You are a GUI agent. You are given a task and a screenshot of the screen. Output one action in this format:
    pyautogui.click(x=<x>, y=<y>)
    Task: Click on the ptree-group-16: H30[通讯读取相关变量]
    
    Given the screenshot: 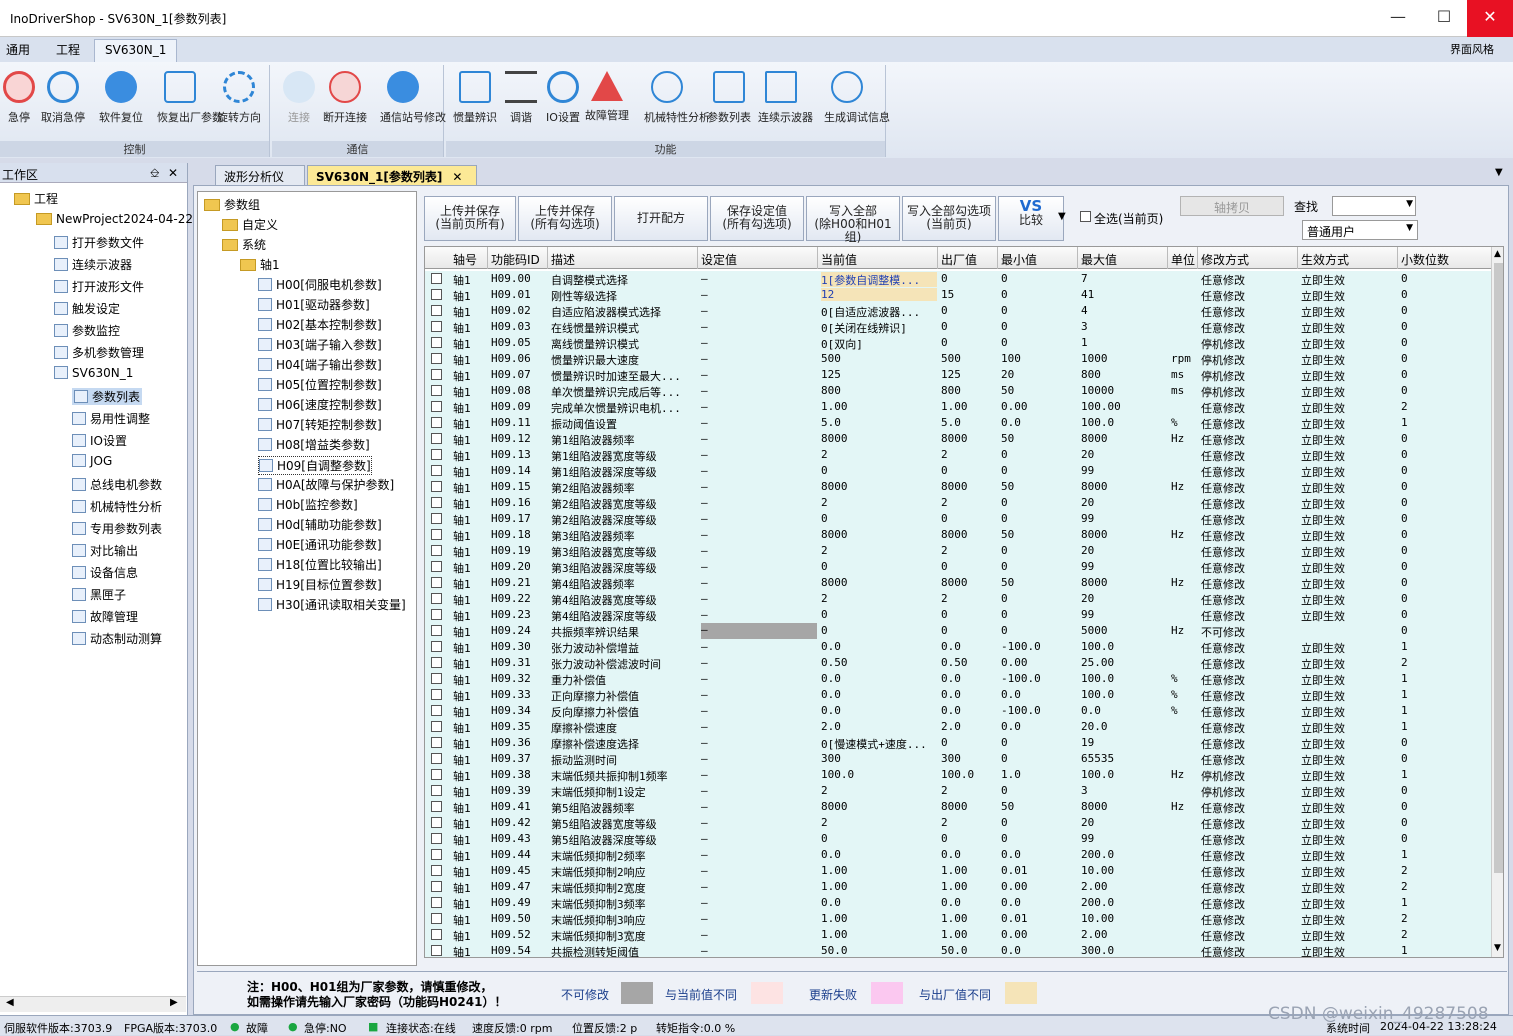 What is the action you would take?
    pyautogui.click(x=332, y=604)
    